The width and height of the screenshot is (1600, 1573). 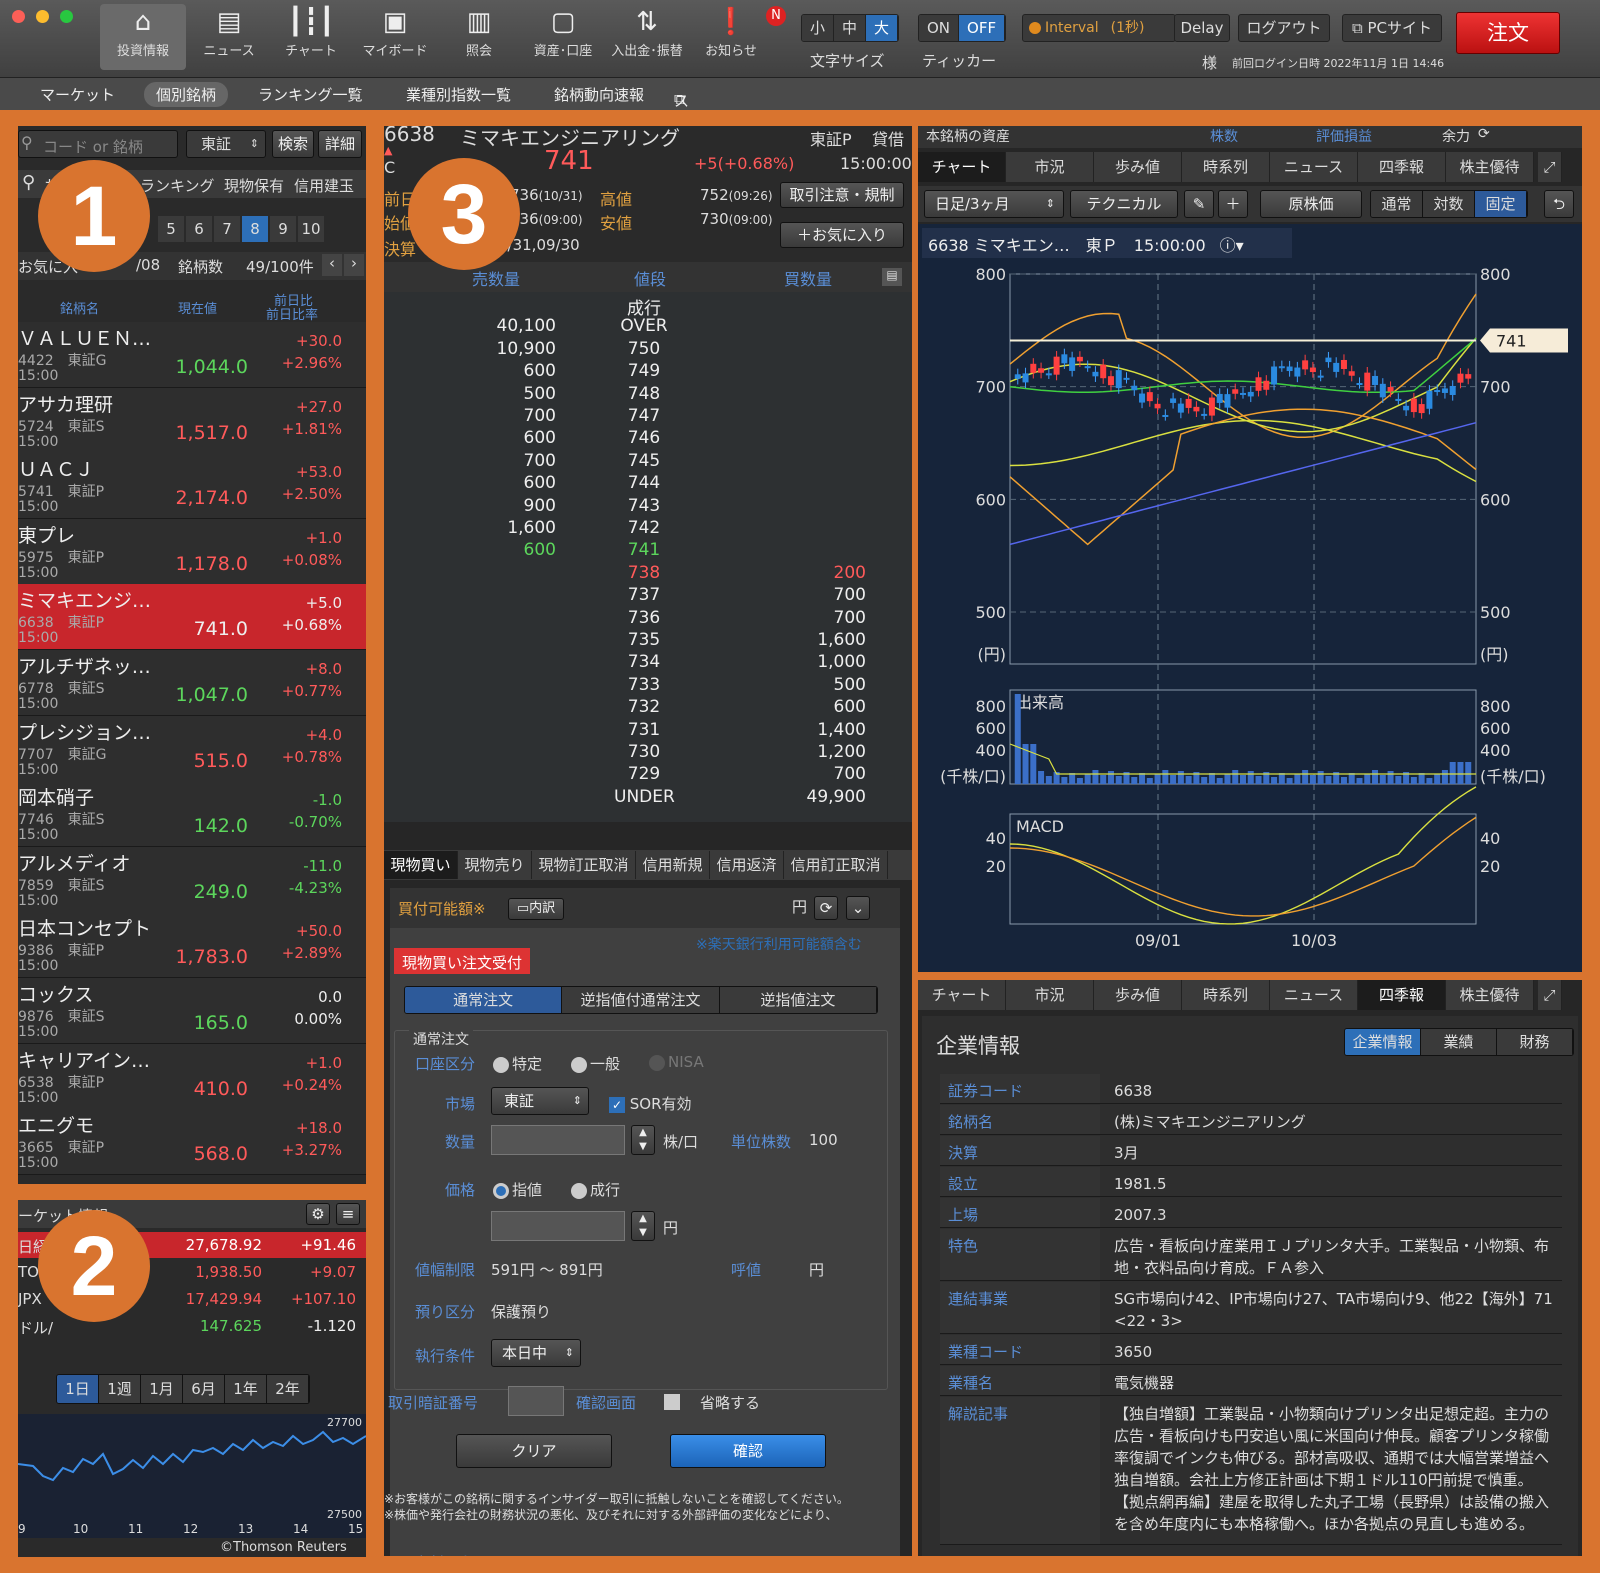 I want to click on subnav-stock-trend: 銘柄動向速報, so click(x=599, y=94).